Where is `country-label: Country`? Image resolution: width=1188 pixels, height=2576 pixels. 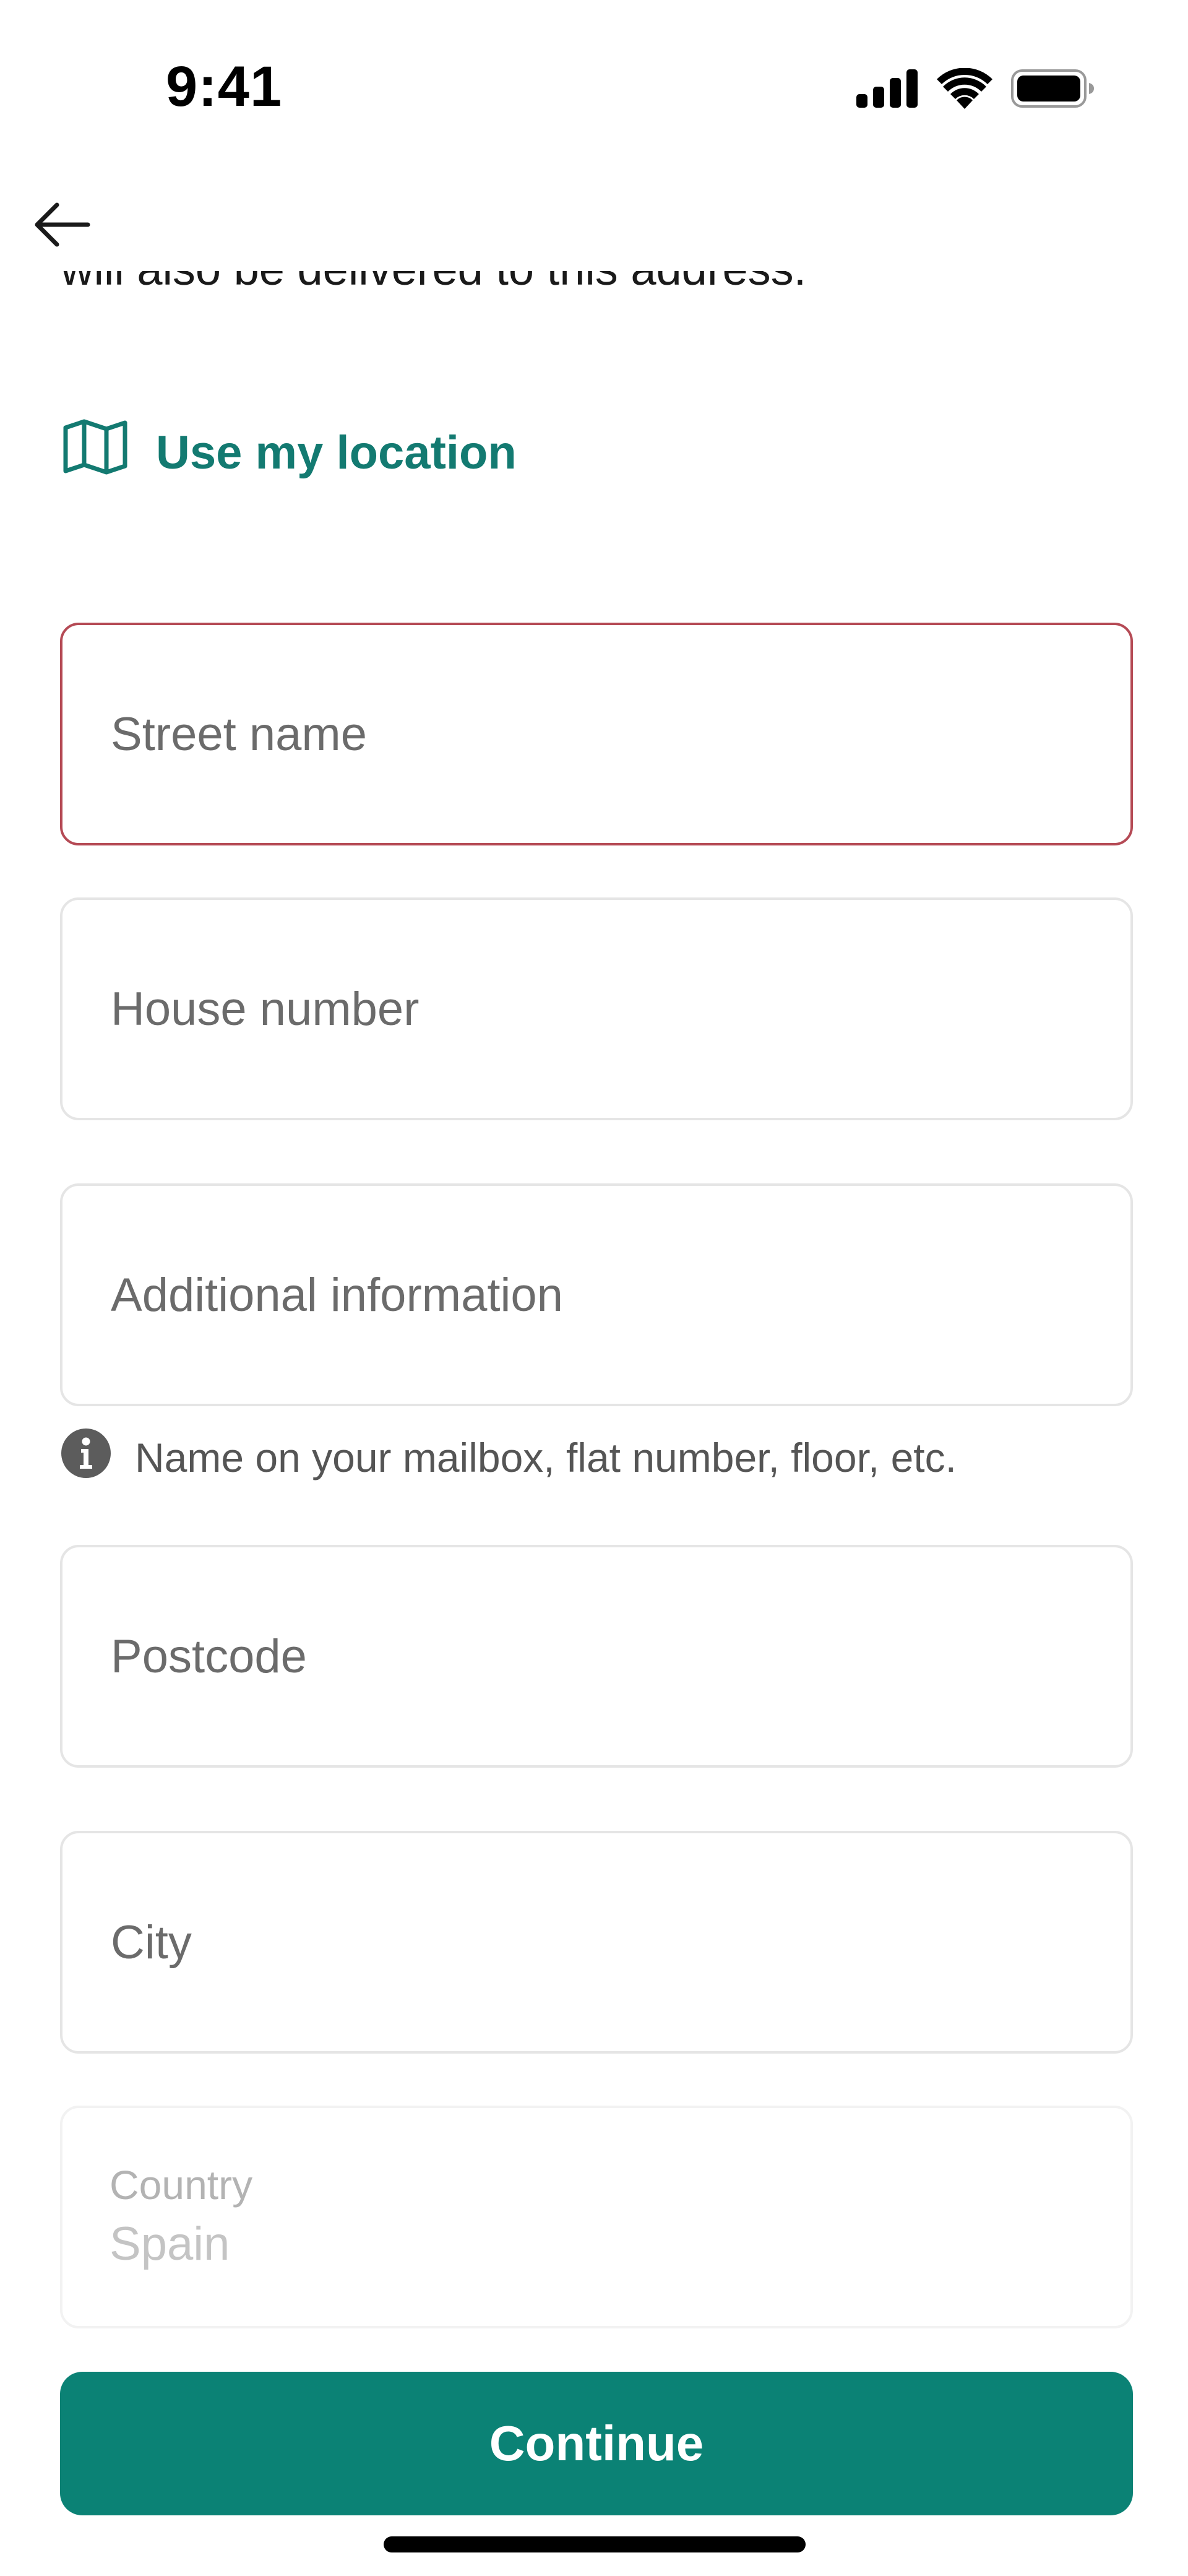
country-label: Country is located at coordinates (181, 2185).